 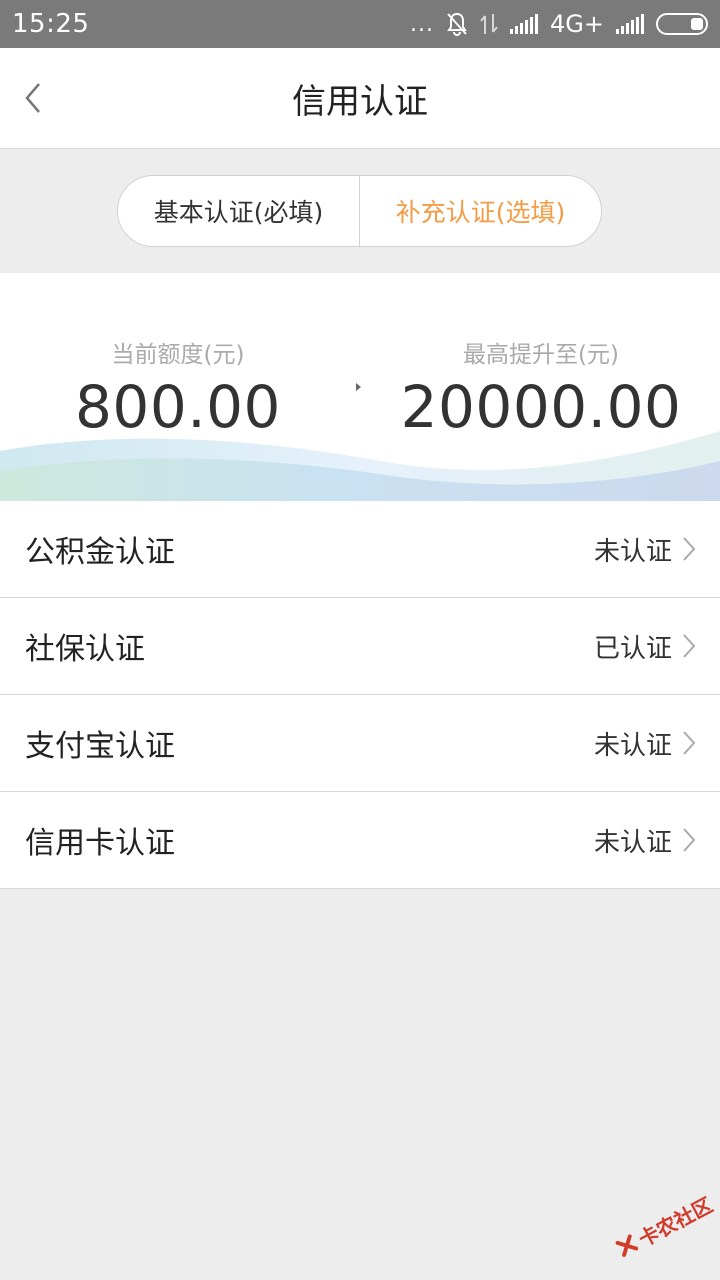 I want to click on status-bar: 15:25 ... 4G+, so click(x=360, y=24).